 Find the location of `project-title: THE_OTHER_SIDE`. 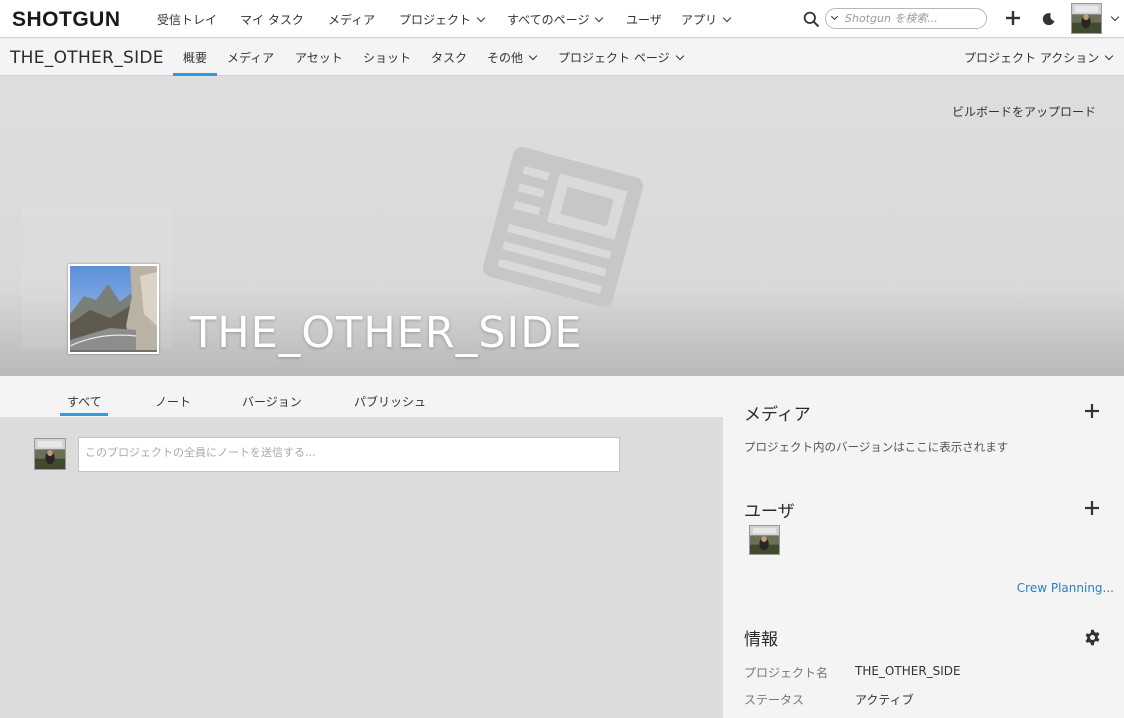

project-title: THE_OTHER_SIDE is located at coordinates (87, 58).